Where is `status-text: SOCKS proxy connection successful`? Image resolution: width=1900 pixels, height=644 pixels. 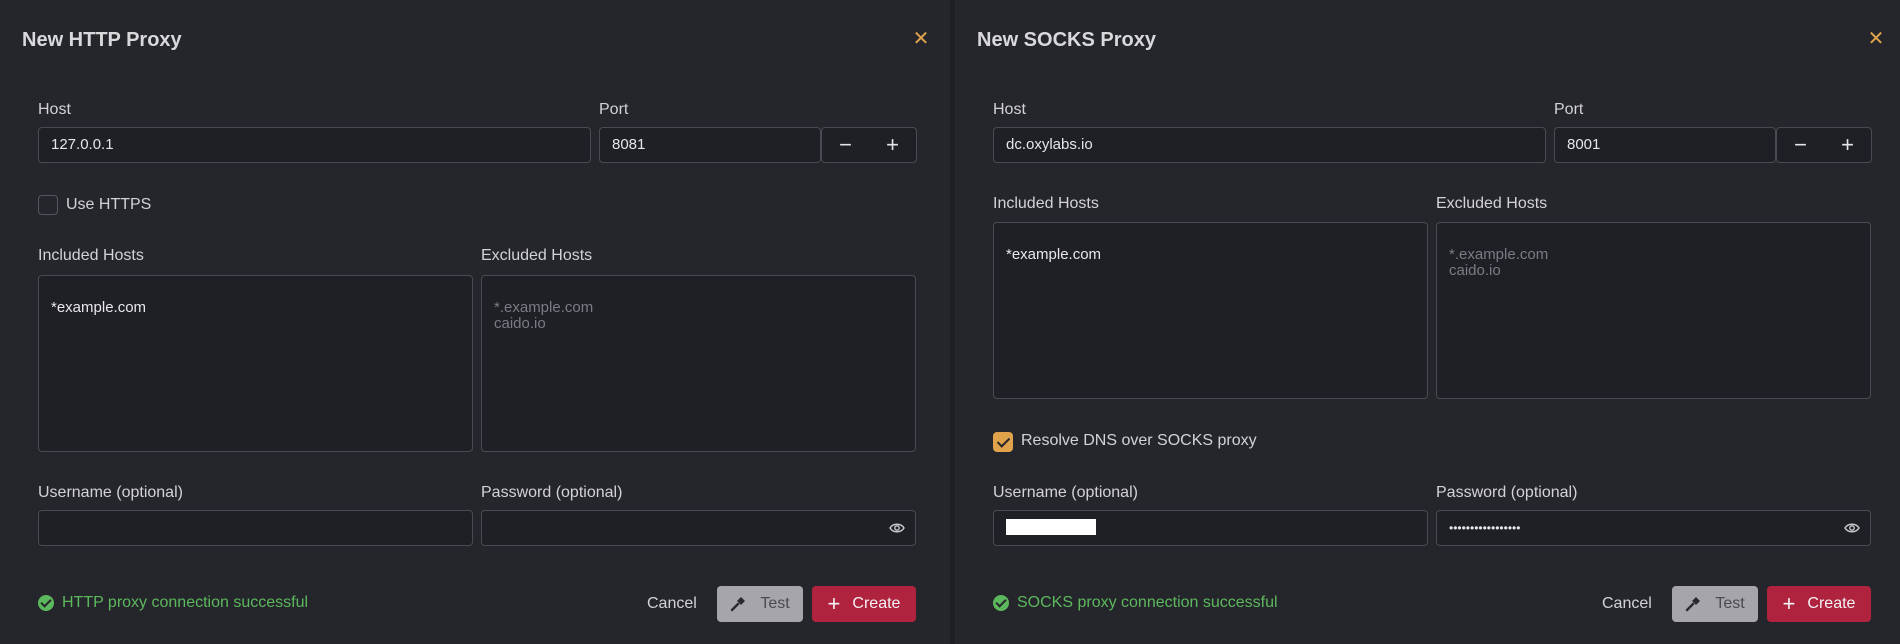
status-text: SOCKS proxy connection successful is located at coordinates (1147, 602).